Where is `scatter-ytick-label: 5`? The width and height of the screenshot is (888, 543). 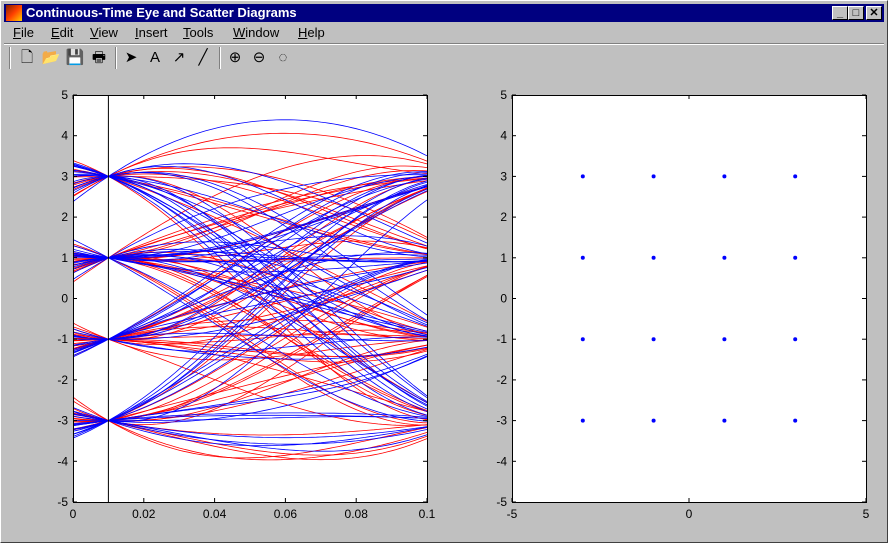
scatter-ytick-label: 5 is located at coordinates (503, 95).